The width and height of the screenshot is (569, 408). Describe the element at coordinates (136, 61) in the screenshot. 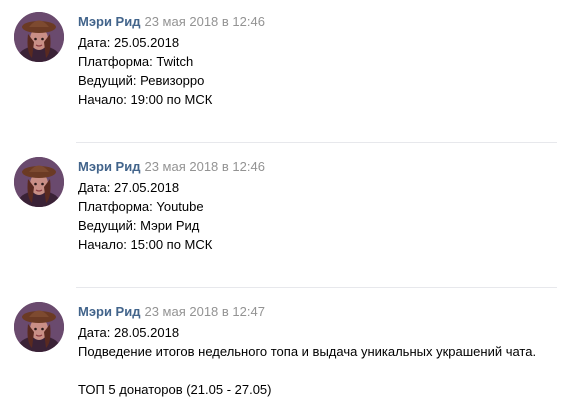

I see `text-line: Платформа: Twitch` at that location.